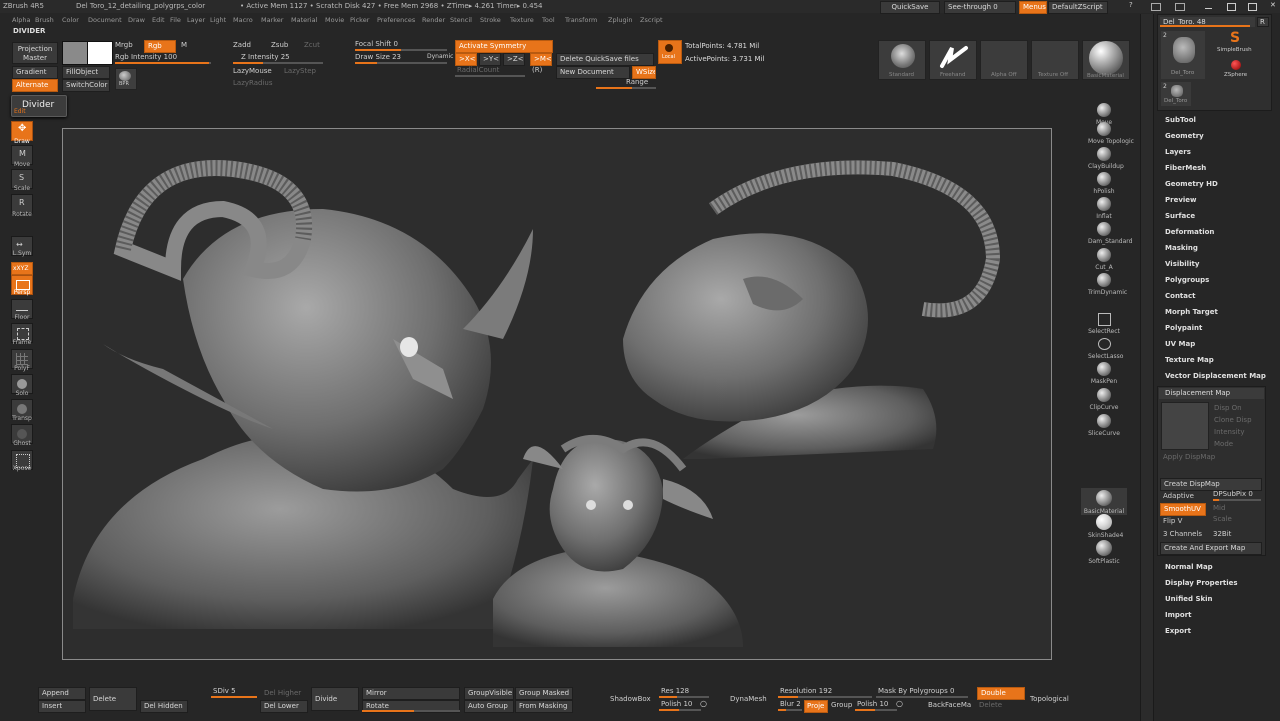  What do you see at coordinates (21, 20) in the screenshot?
I see `menu-alpha: Alpha` at bounding box center [21, 20].